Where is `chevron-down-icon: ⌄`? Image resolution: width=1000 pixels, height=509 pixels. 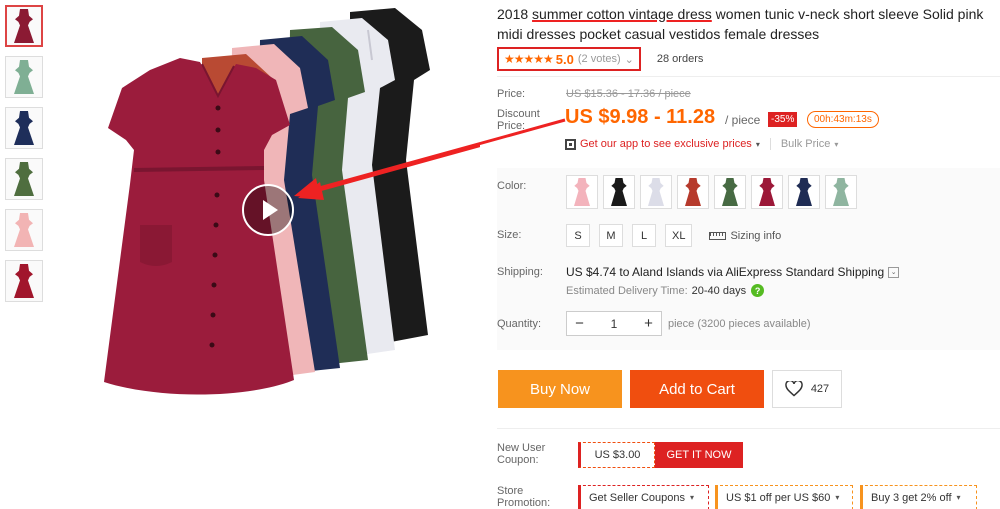 chevron-down-icon: ⌄ is located at coordinates (629, 59).